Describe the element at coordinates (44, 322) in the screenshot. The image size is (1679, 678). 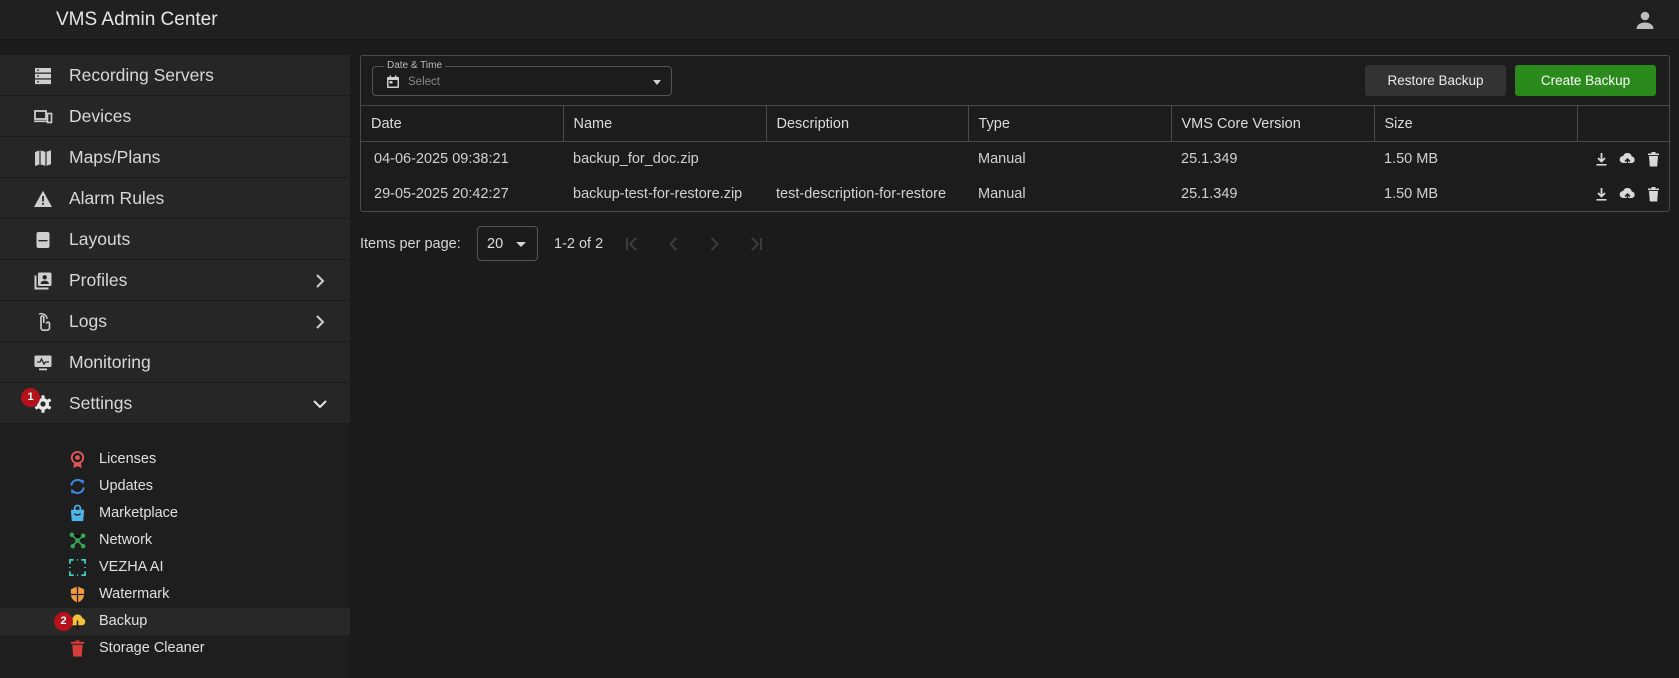
I see `logs-icon` at that location.